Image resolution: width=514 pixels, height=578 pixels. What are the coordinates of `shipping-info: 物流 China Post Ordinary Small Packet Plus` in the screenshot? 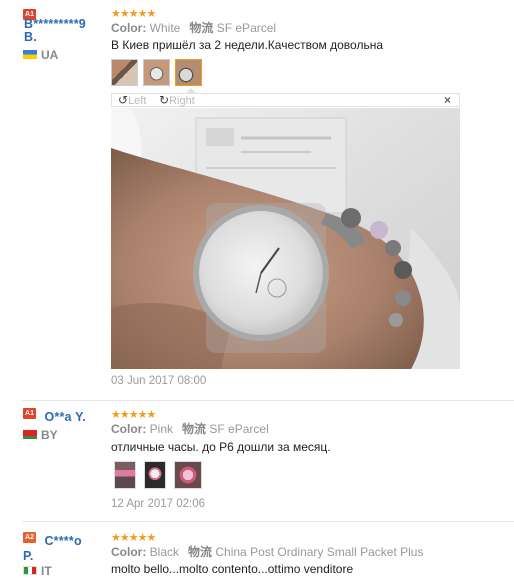 It's located at (305, 552).